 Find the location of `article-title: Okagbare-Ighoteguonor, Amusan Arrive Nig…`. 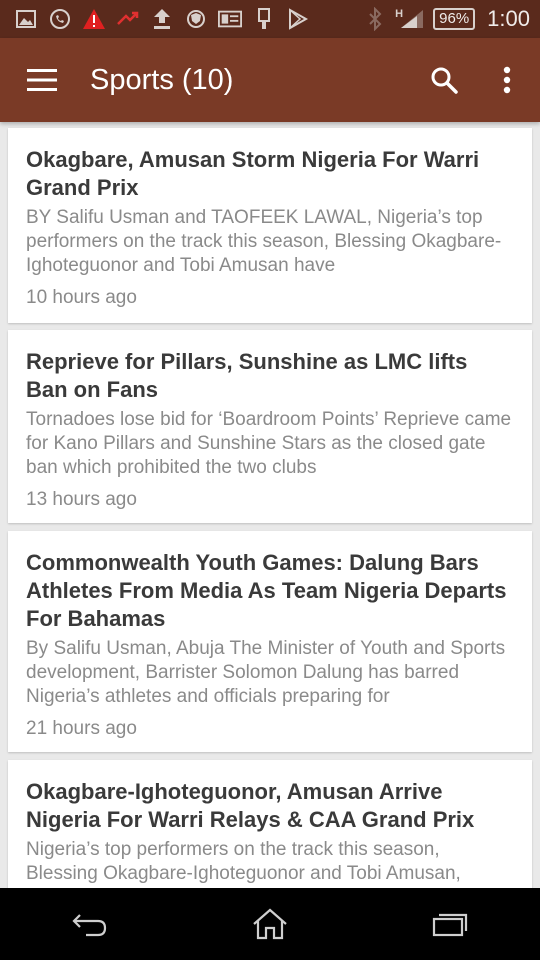

article-title: Okagbare-Ighoteguonor, Amusan Arrive Nig… is located at coordinates (250, 805).